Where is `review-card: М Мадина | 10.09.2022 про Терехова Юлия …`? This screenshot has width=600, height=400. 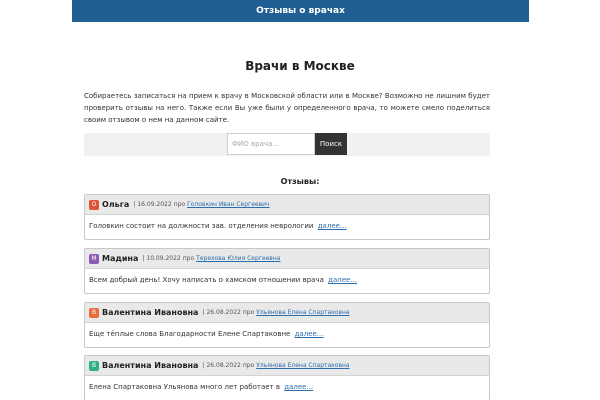
review-card: М Мадина | 10.09.2022 про Терехова Юлия … is located at coordinates (287, 271).